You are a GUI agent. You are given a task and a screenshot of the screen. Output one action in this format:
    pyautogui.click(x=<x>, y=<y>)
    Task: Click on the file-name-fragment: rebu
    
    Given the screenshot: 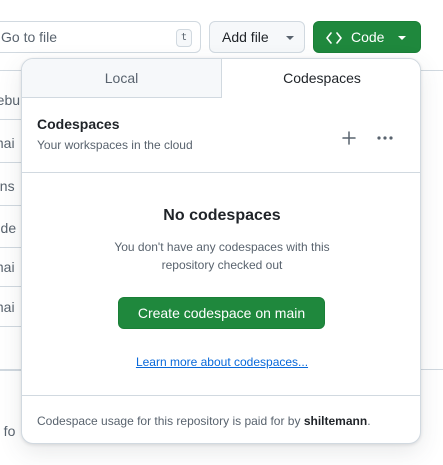 What is the action you would take?
    pyautogui.click(x=10, y=100)
    